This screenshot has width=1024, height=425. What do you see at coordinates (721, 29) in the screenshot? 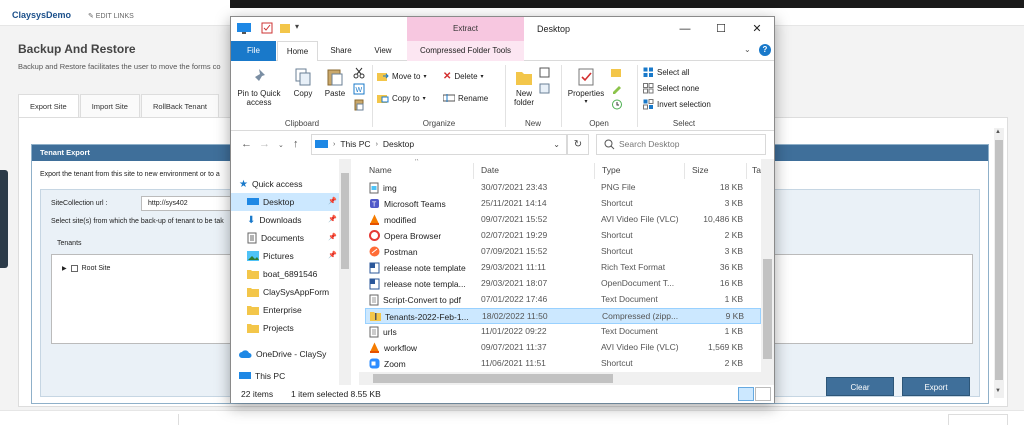
I see `maximize-icon: ☐` at bounding box center [721, 29].